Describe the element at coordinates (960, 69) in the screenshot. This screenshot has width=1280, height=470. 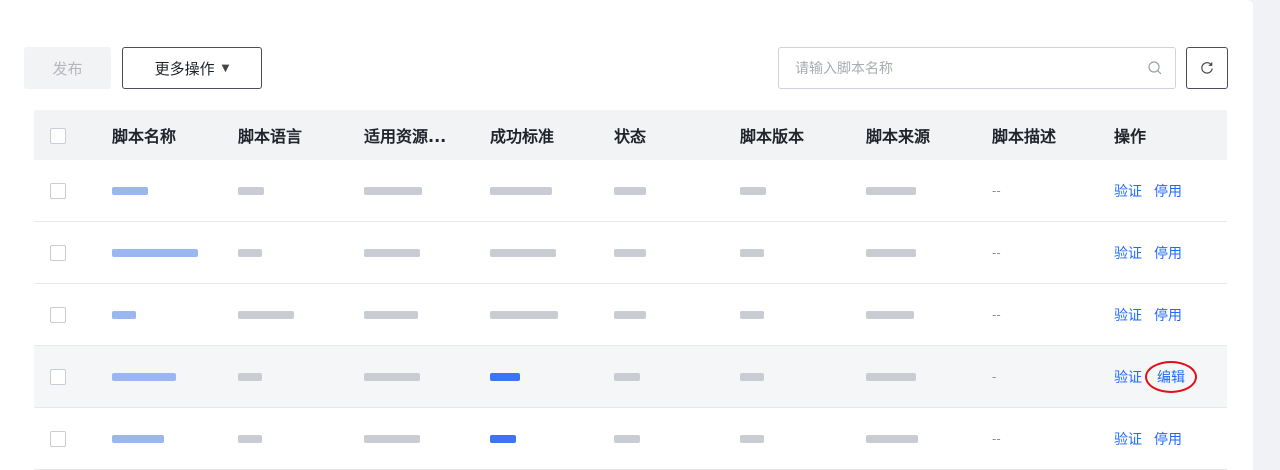
I see `search-input` at that location.